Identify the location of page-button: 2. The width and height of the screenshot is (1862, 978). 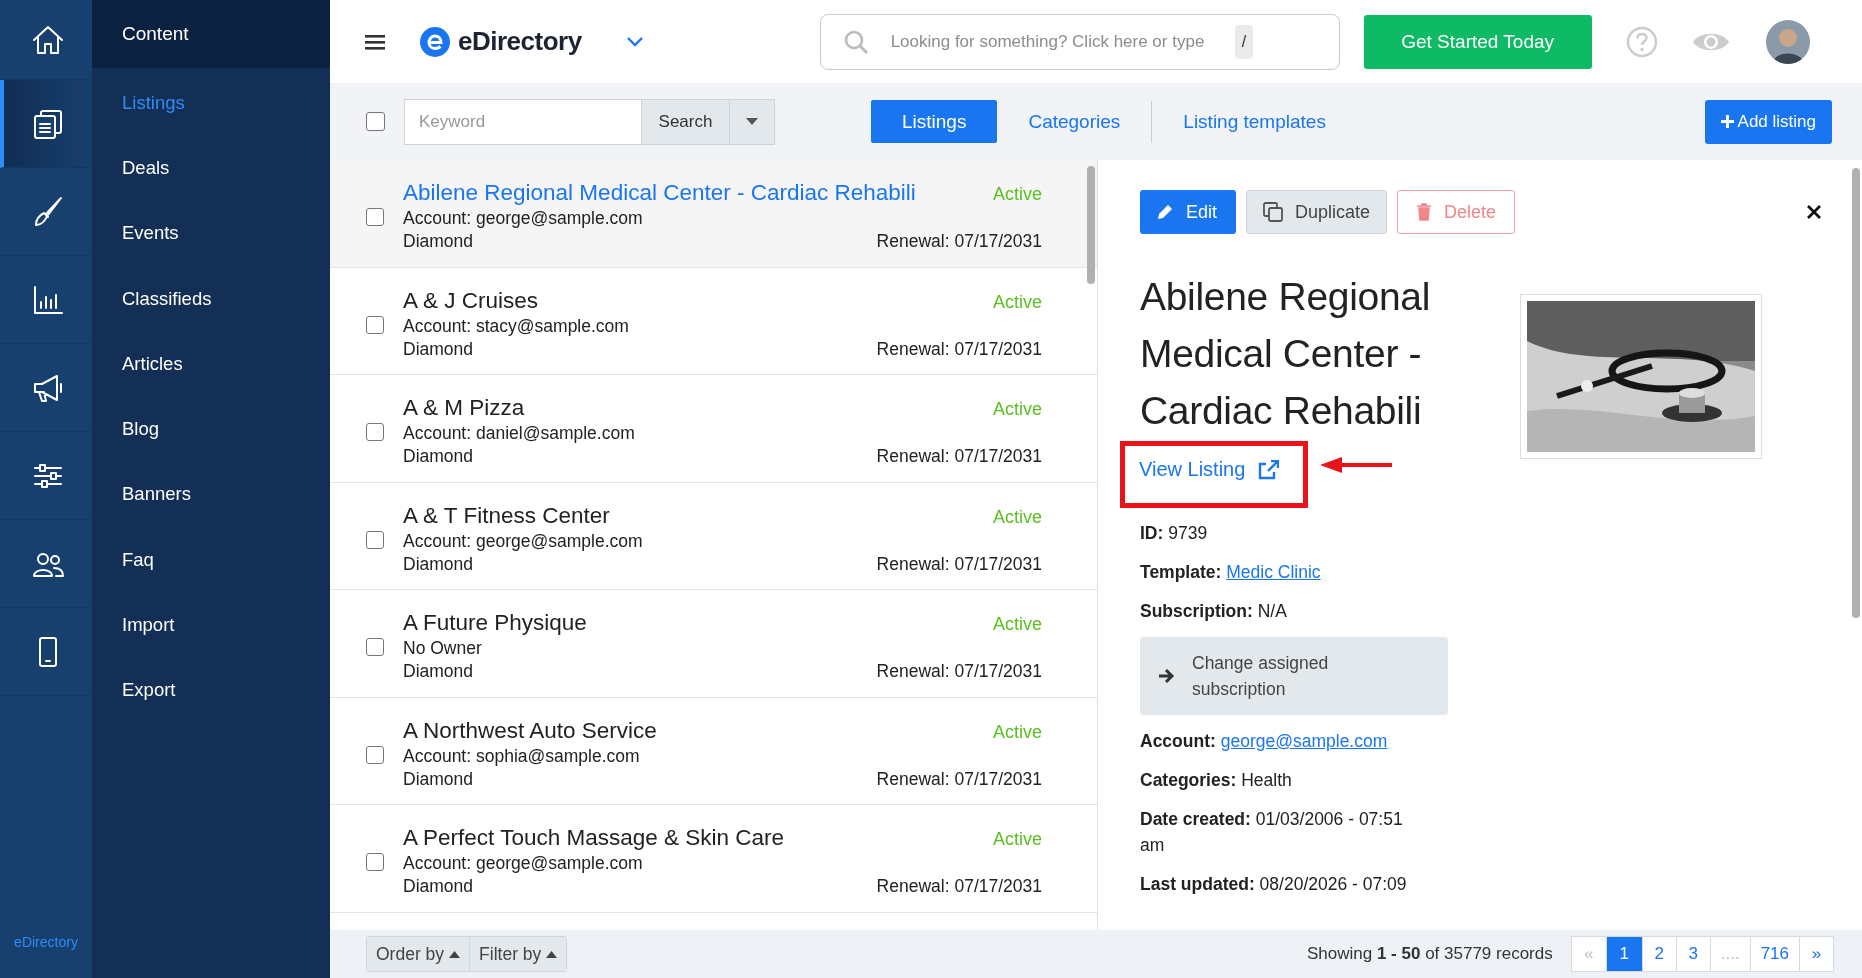
(1658, 954).